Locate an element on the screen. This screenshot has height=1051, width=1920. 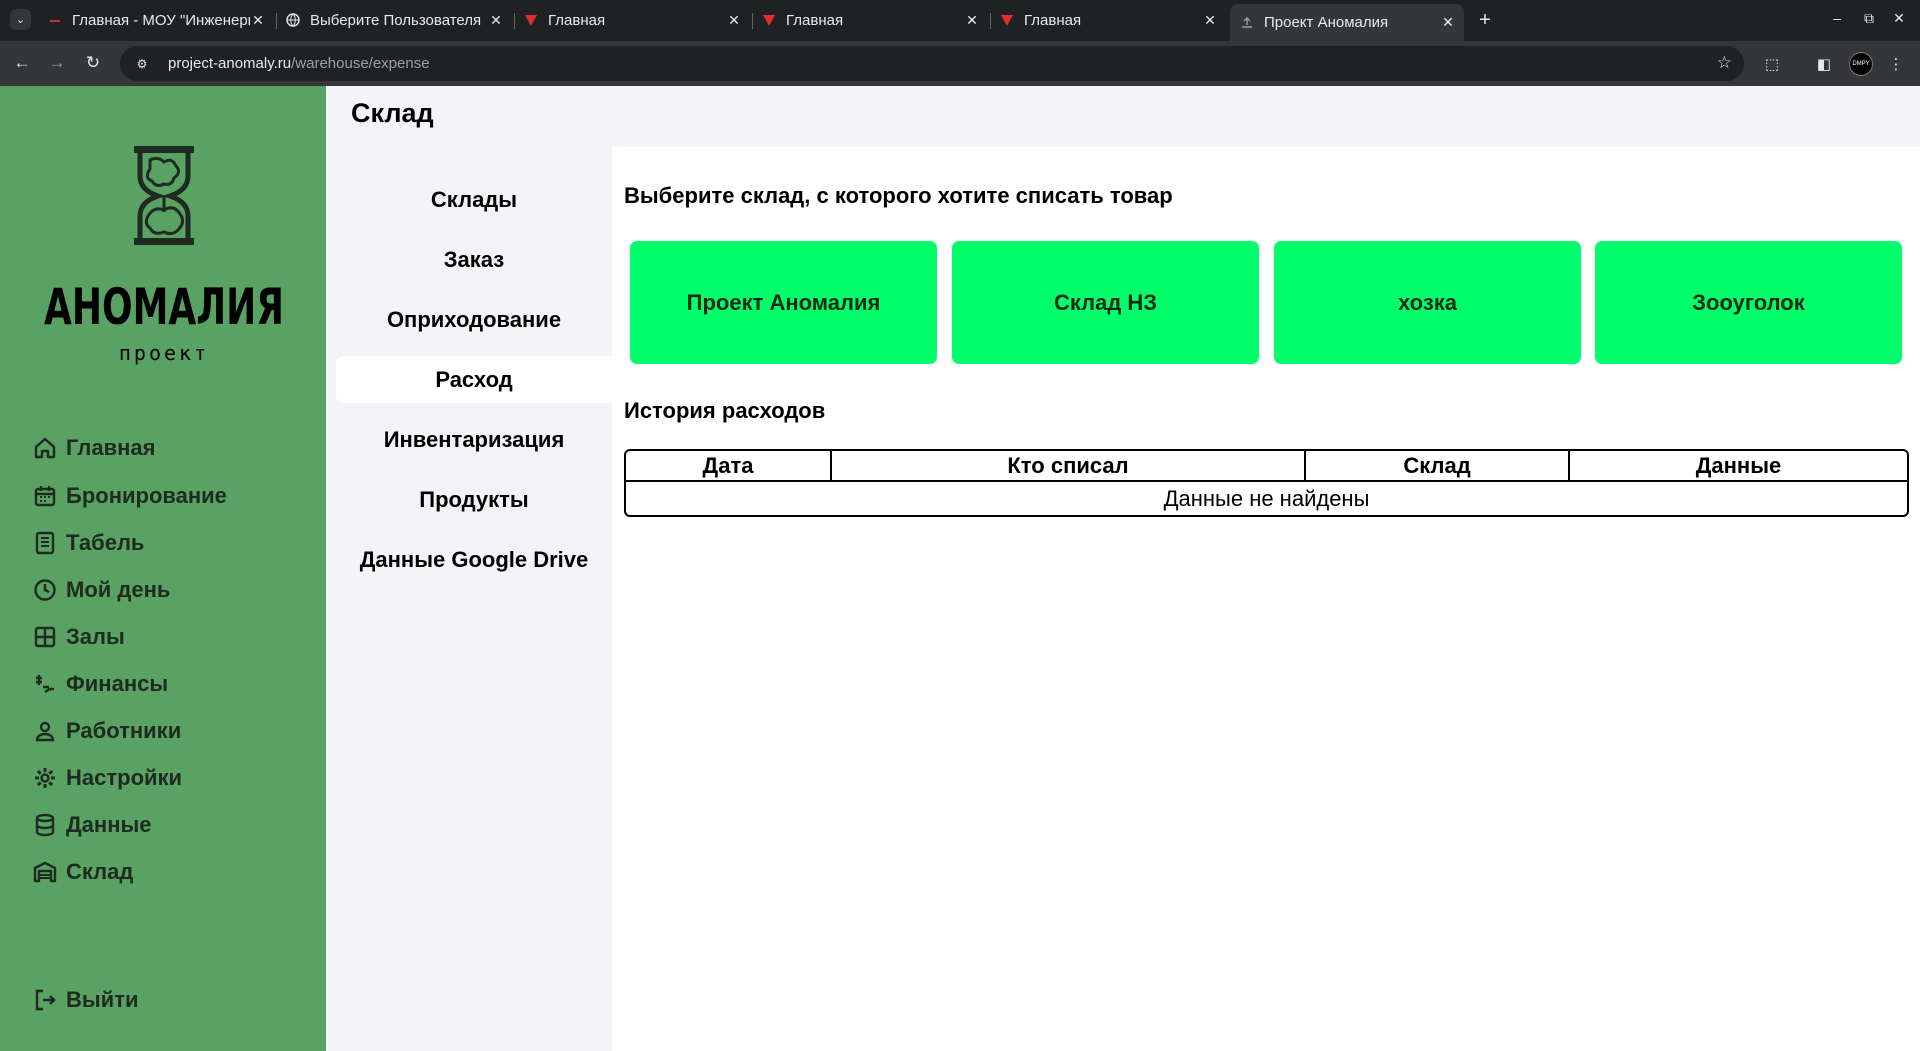
calendar-icon is located at coordinates (45, 496).